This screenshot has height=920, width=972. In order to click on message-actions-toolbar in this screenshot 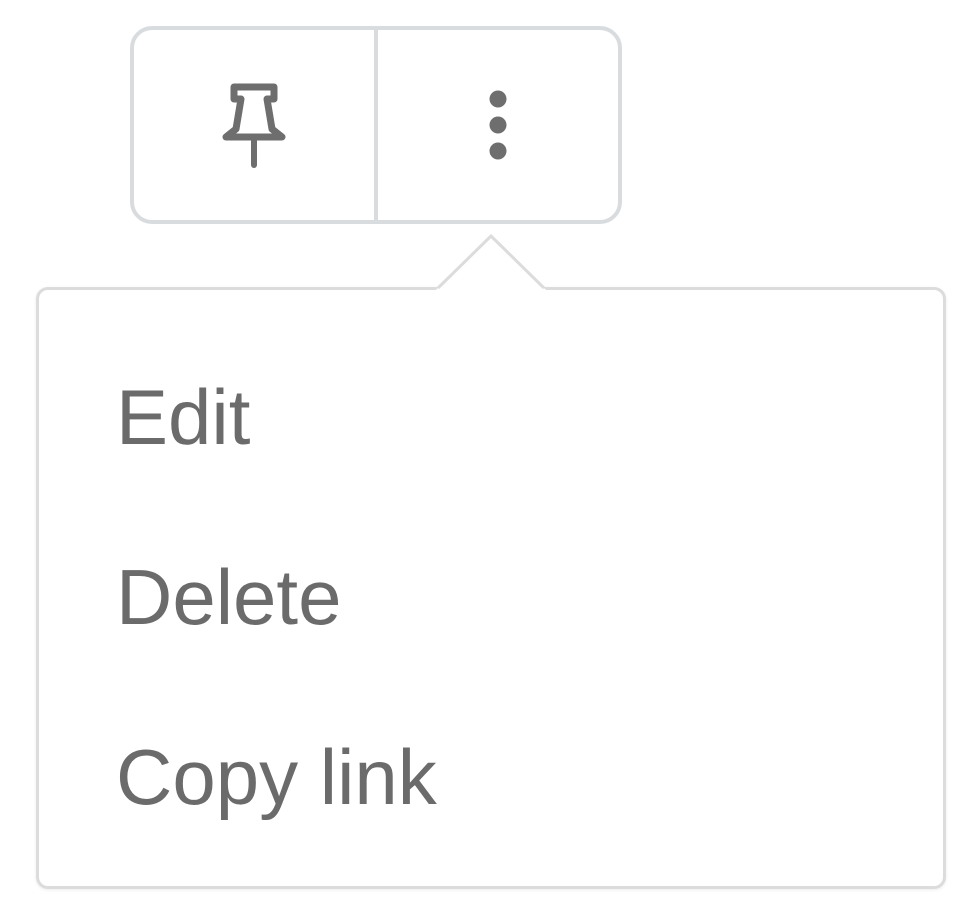, I will do `click(376, 125)`.